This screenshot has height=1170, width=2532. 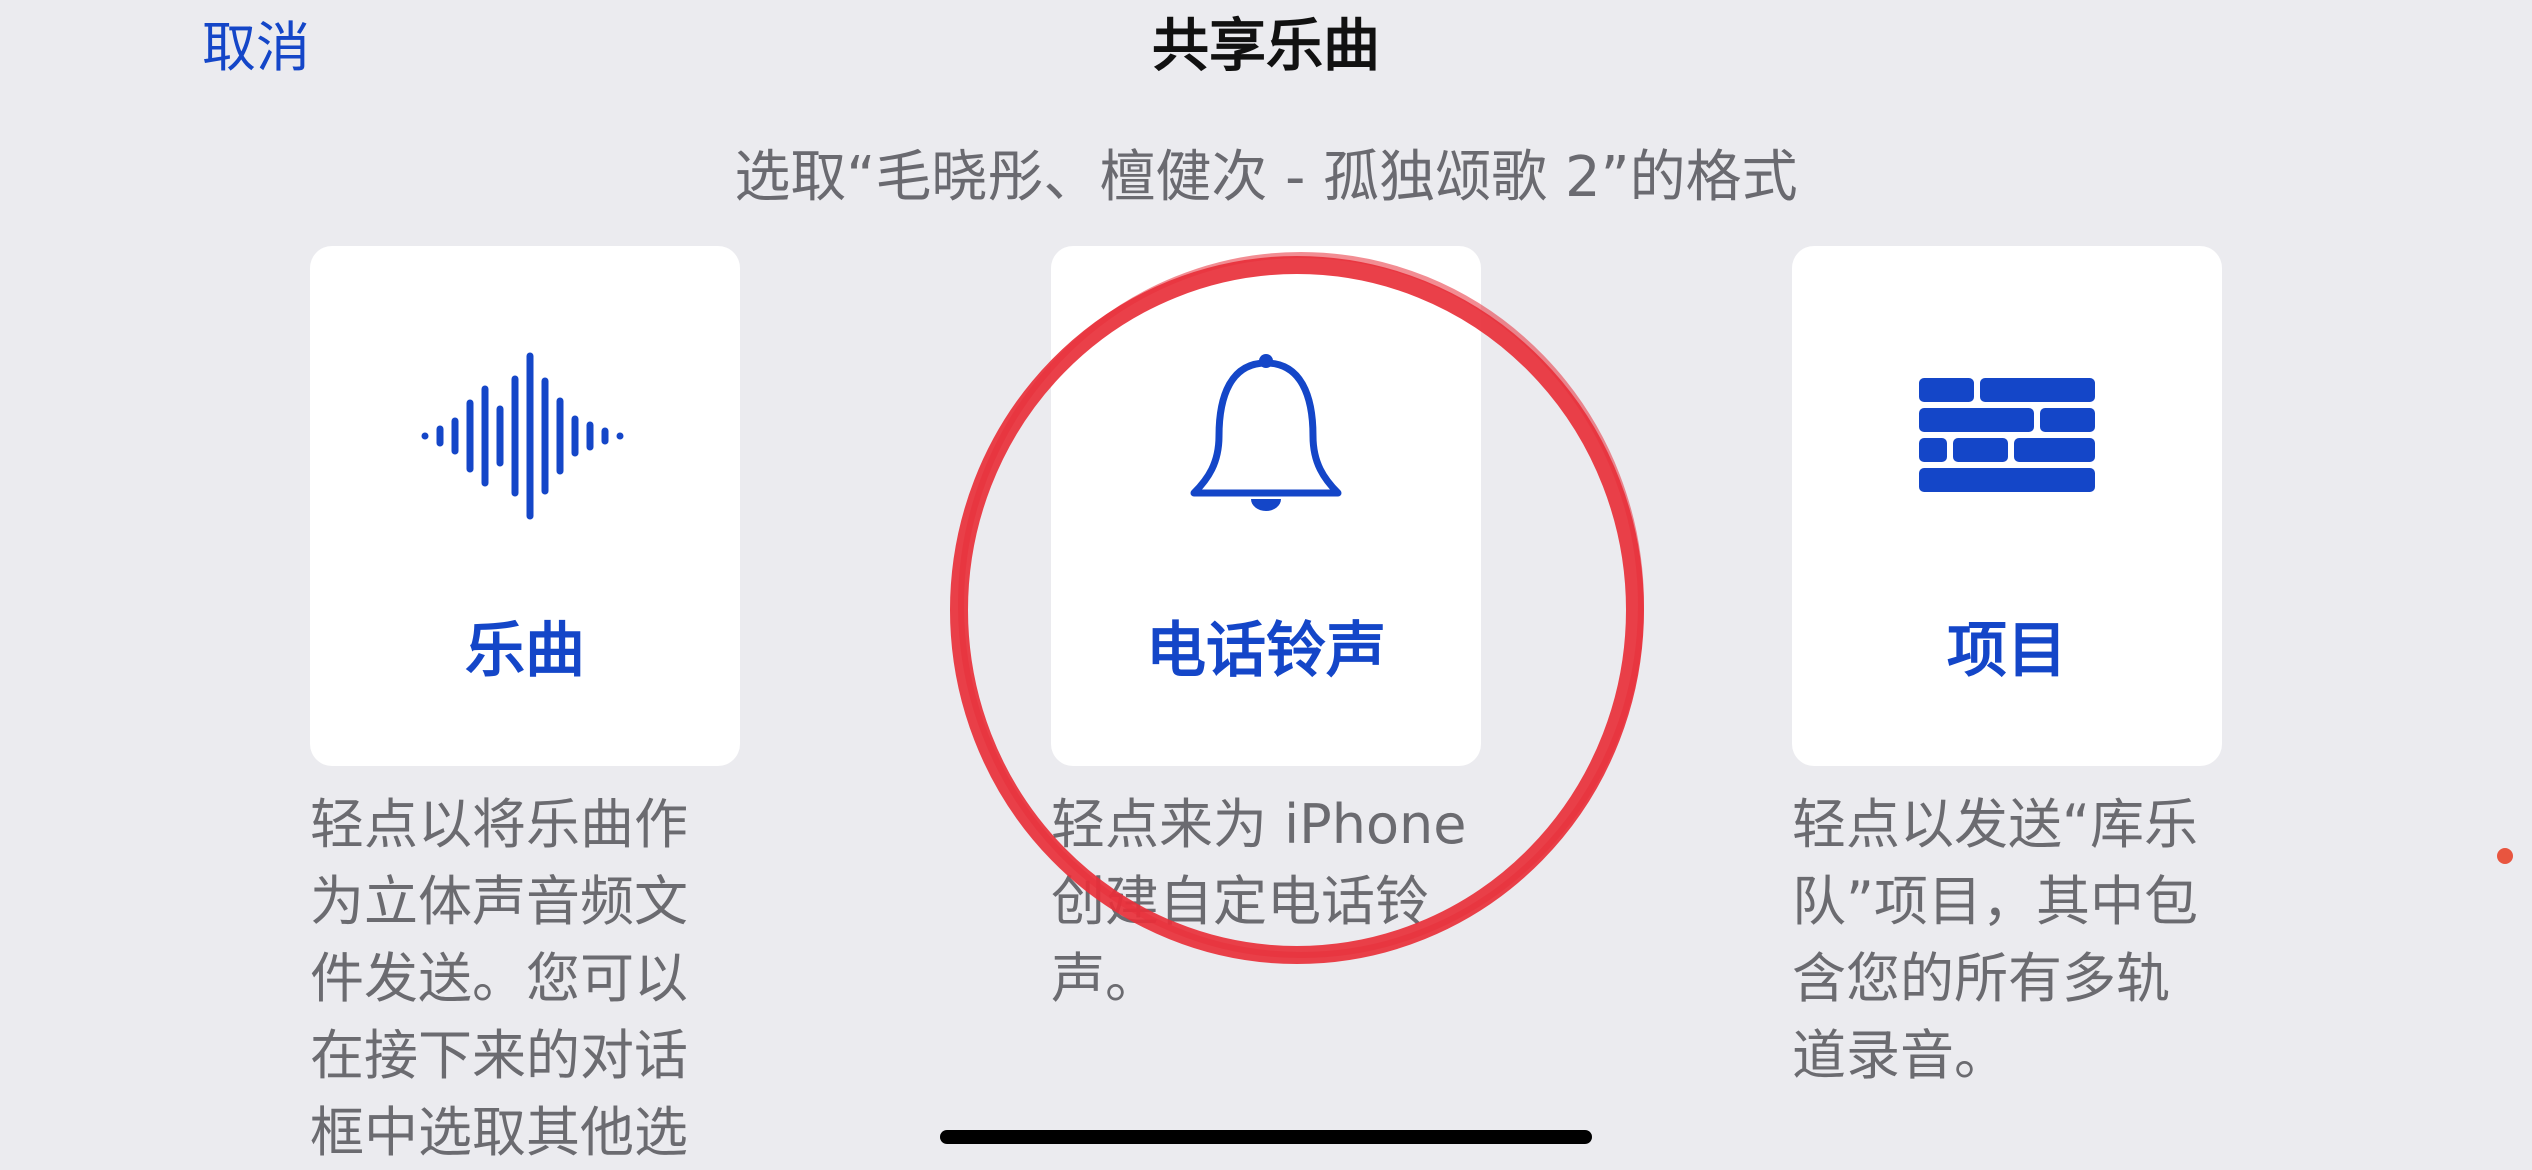 What do you see at coordinates (1266, 651) in the screenshot?
I see `ringtone-option-label: 电话铃声` at bounding box center [1266, 651].